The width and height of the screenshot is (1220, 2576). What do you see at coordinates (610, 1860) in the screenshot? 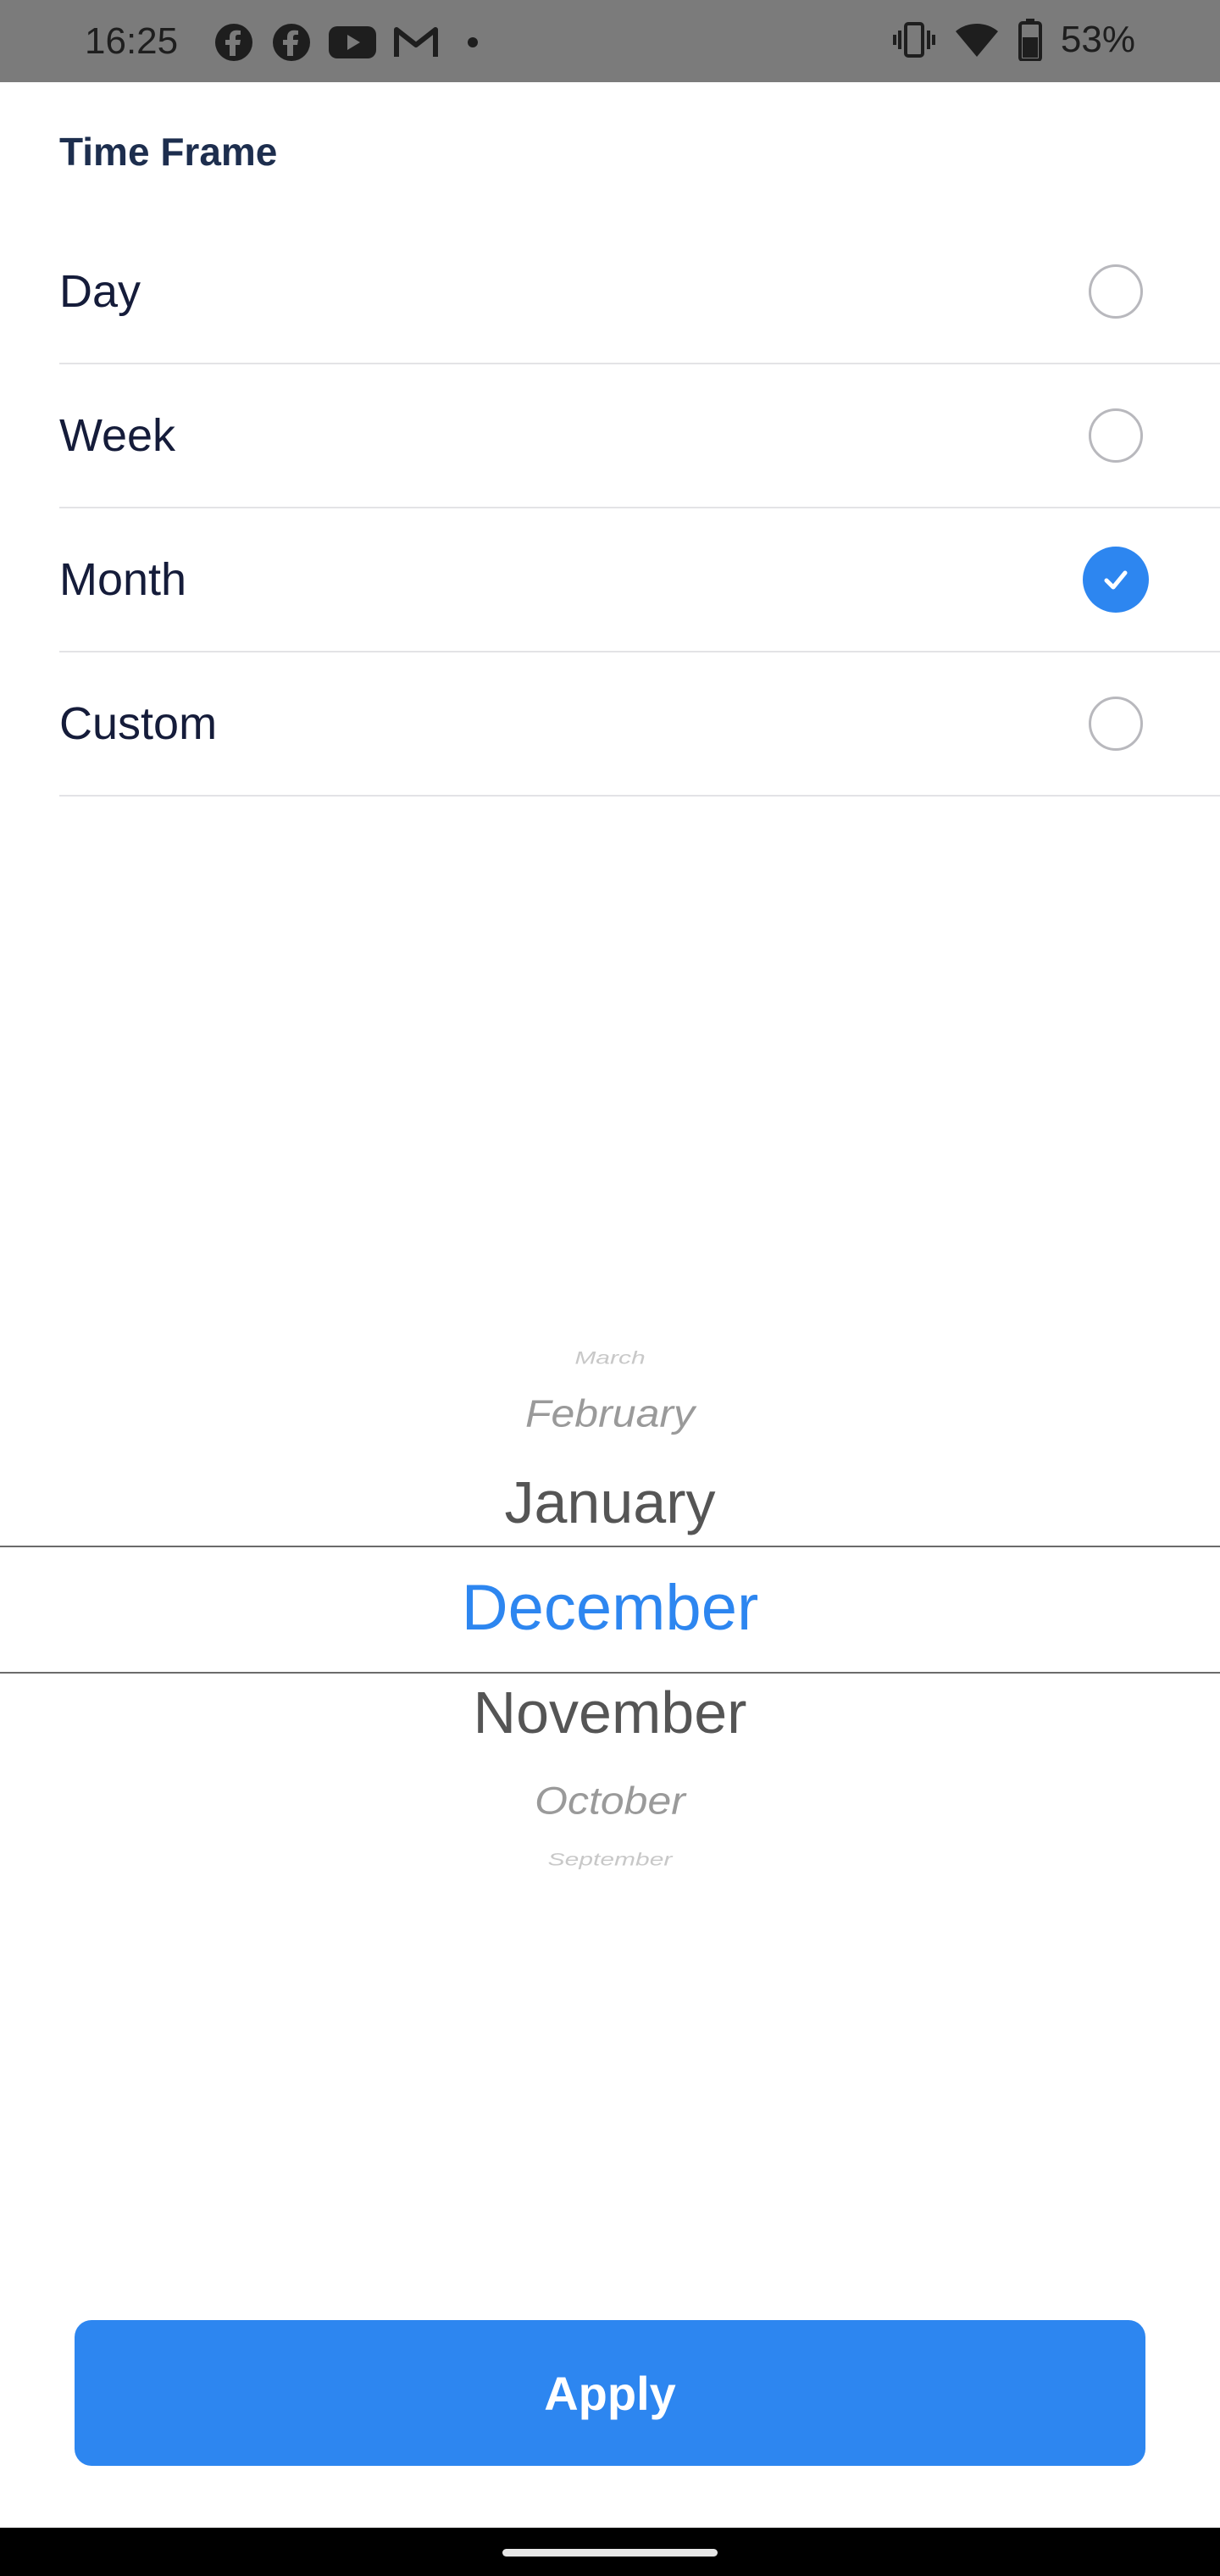
I see `picker-item: September` at bounding box center [610, 1860].